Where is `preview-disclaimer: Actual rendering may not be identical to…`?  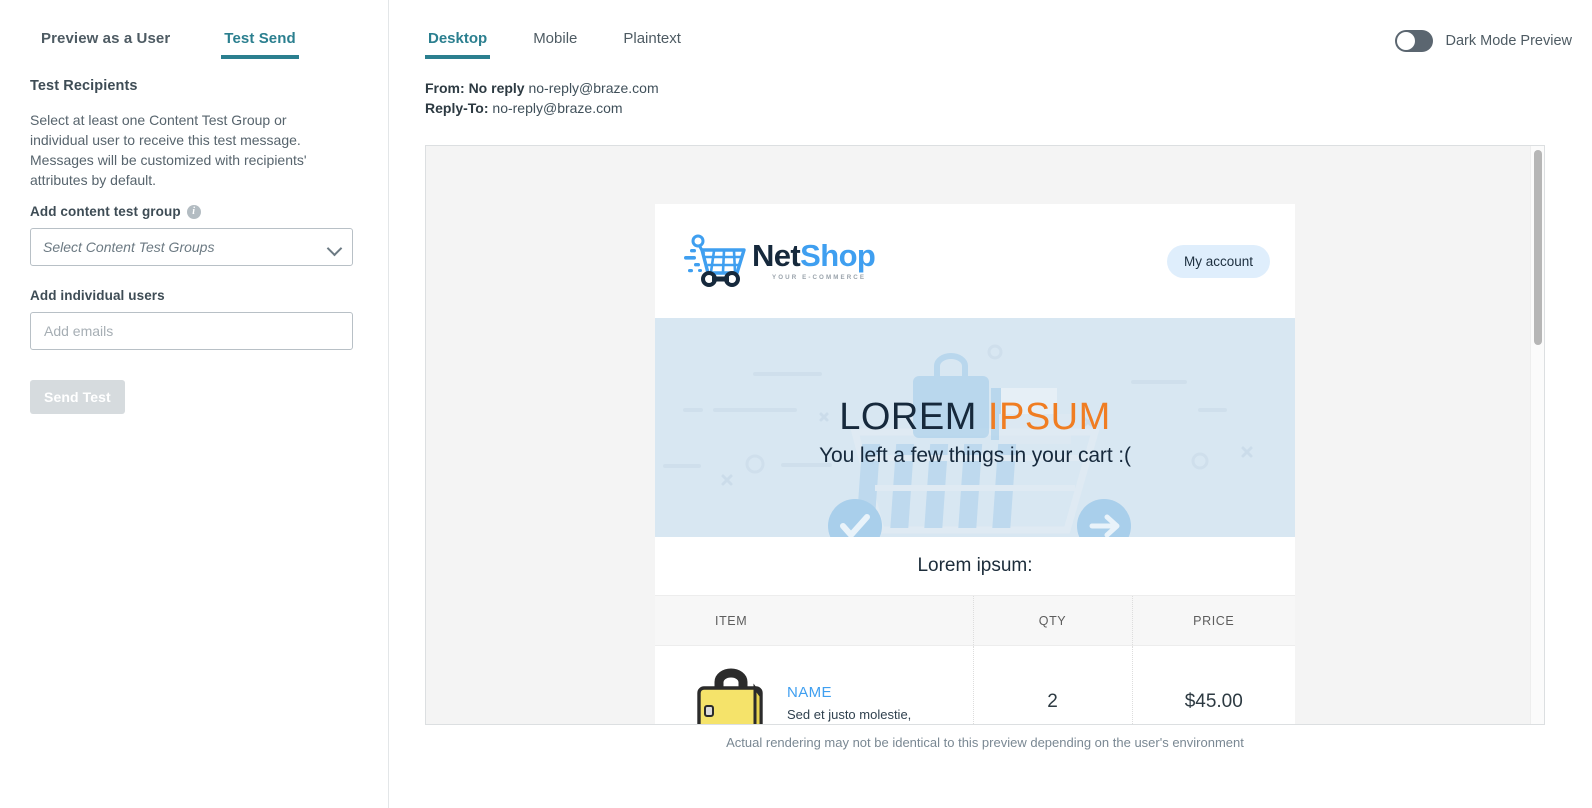
preview-disclaimer: Actual rendering may not be identical to… is located at coordinates (985, 742).